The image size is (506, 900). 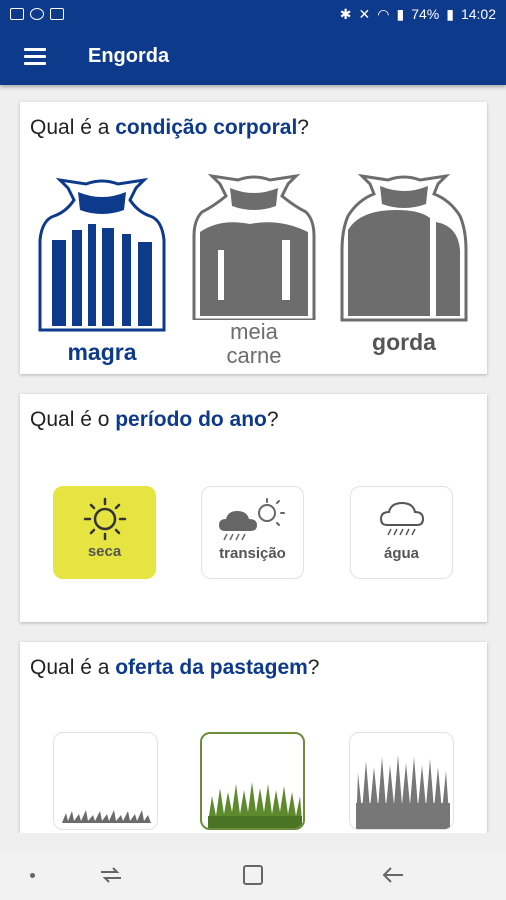 I want to click on body-option-meia-carne: meia carne, so click(x=254, y=275).